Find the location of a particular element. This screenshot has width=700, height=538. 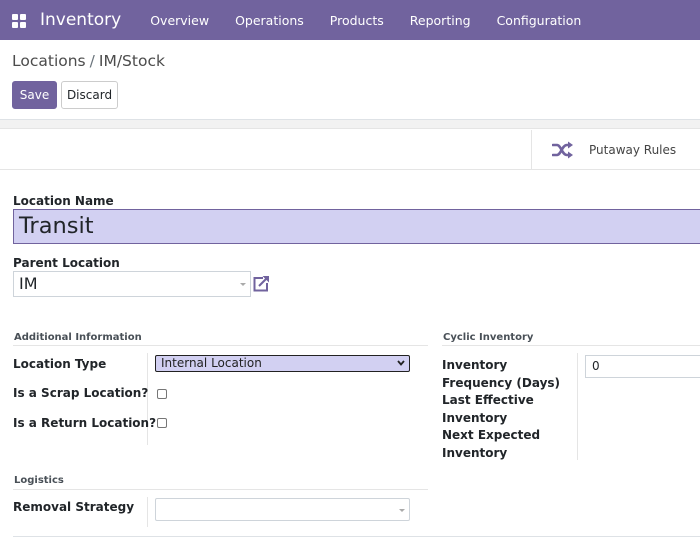

logistics-column-divider is located at coordinates (147, 512).